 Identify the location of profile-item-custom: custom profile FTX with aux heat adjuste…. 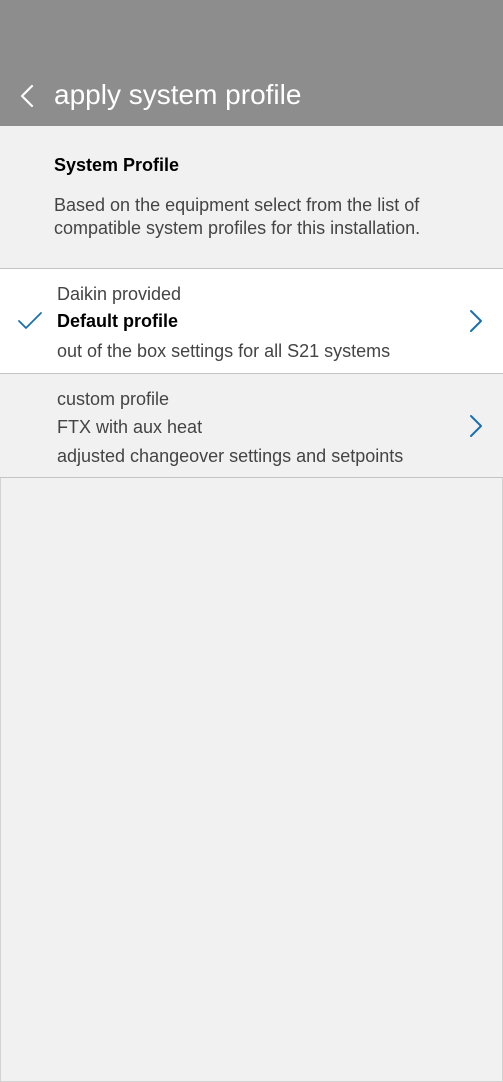
(251, 426).